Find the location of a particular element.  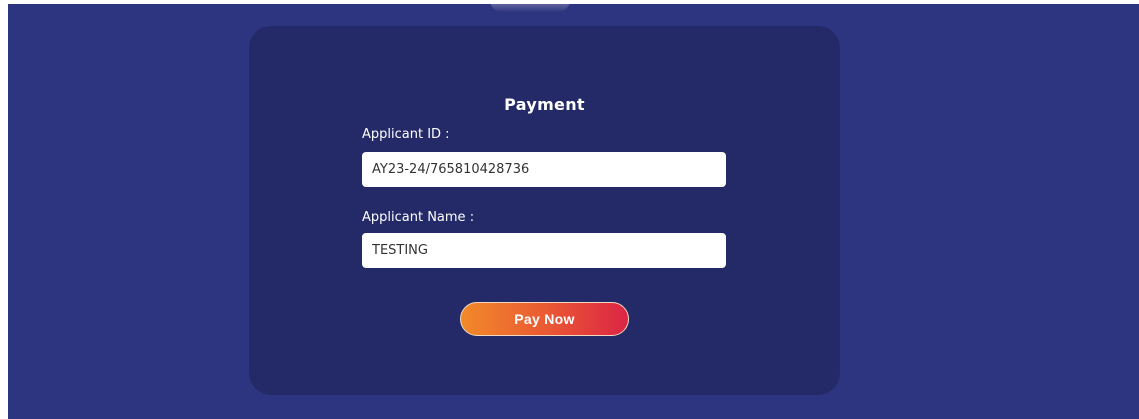

payment-title: Payment is located at coordinates (544, 104).